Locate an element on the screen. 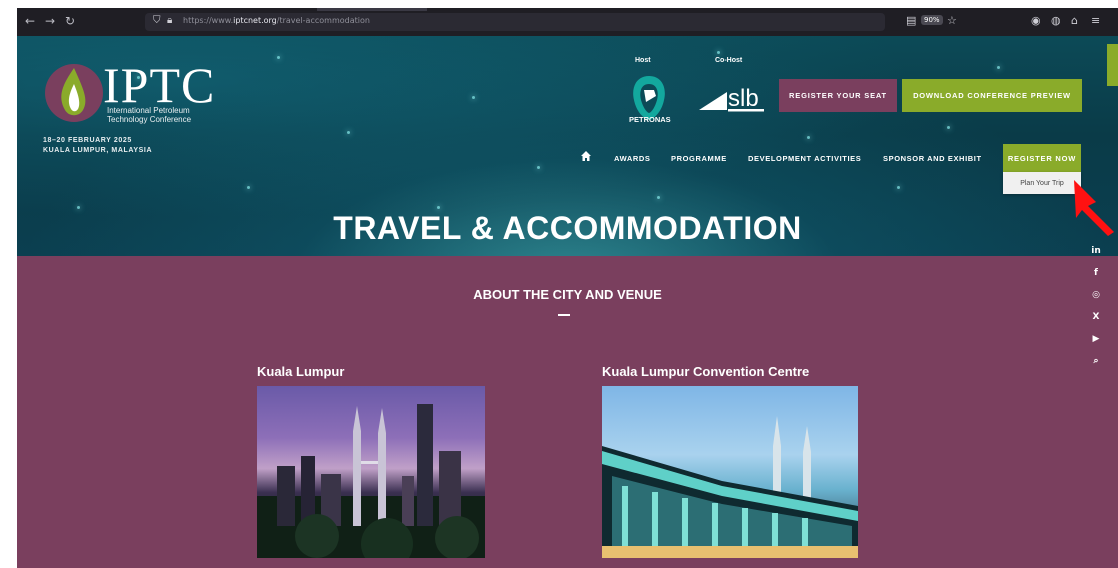  register-your-seat-button: REGISTER YOUR SEAT is located at coordinates (838, 95).